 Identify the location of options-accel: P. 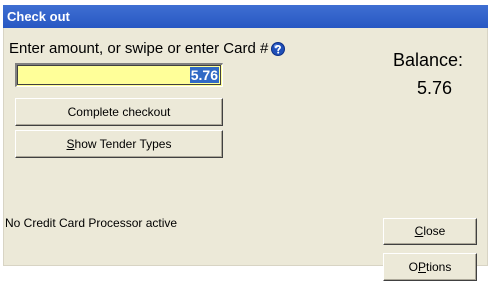
(421, 267).